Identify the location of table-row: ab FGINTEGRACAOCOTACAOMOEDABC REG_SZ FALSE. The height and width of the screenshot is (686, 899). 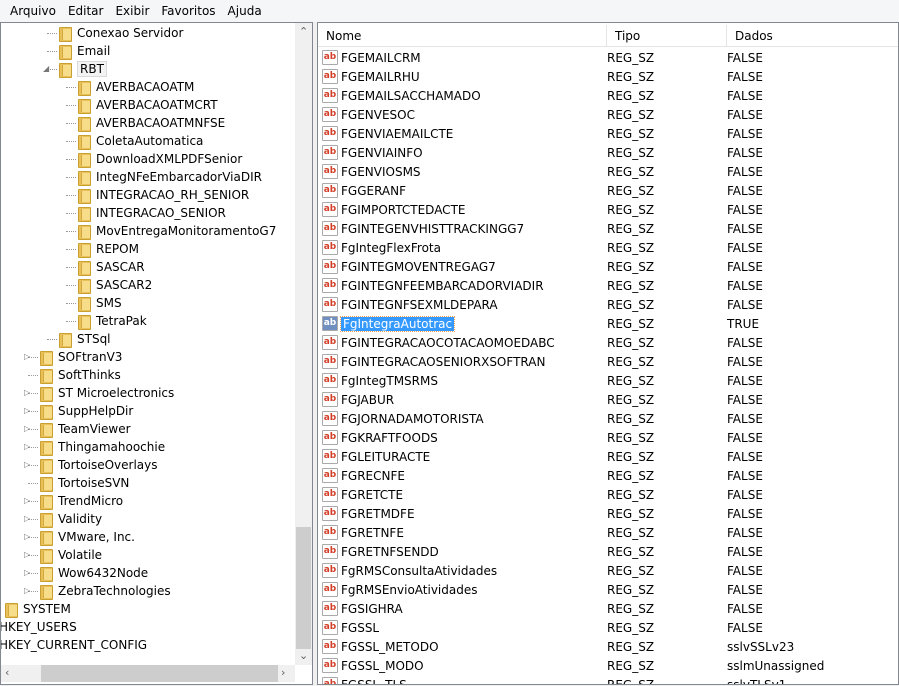
(604, 342).